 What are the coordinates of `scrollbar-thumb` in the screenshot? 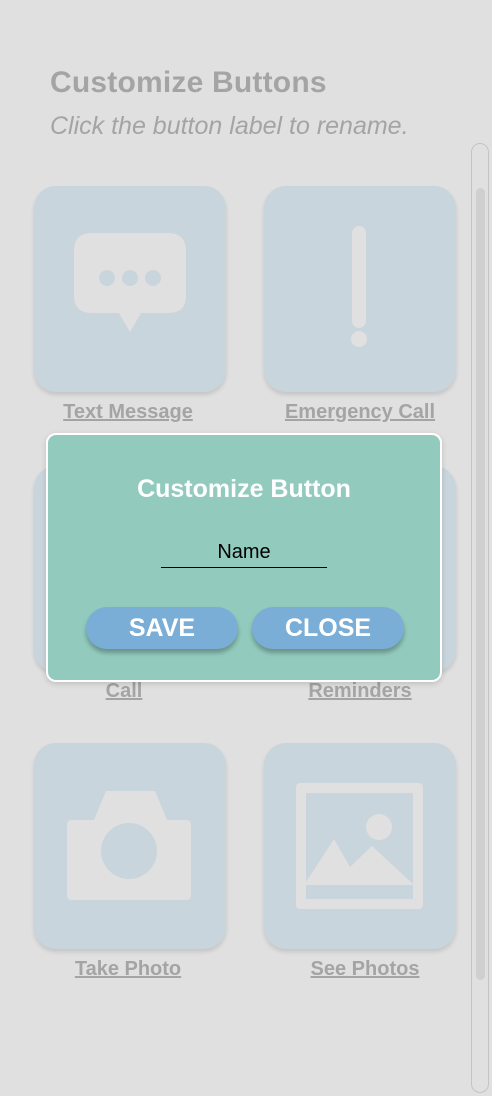 It's located at (480, 584).